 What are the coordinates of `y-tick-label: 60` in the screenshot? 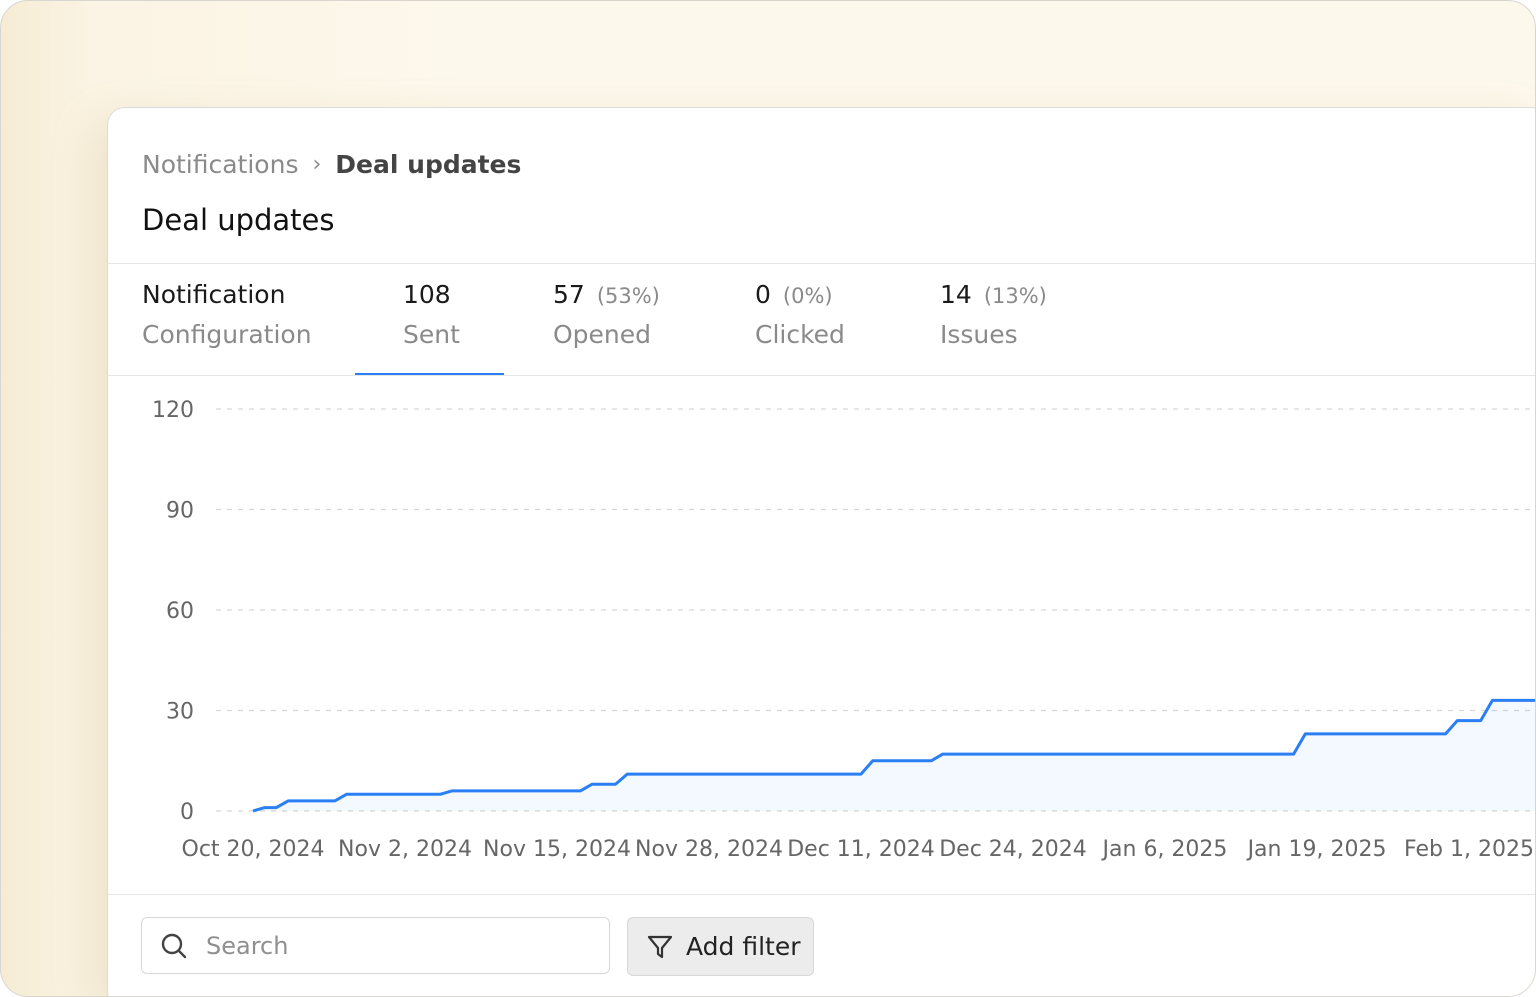 It's located at (180, 611).